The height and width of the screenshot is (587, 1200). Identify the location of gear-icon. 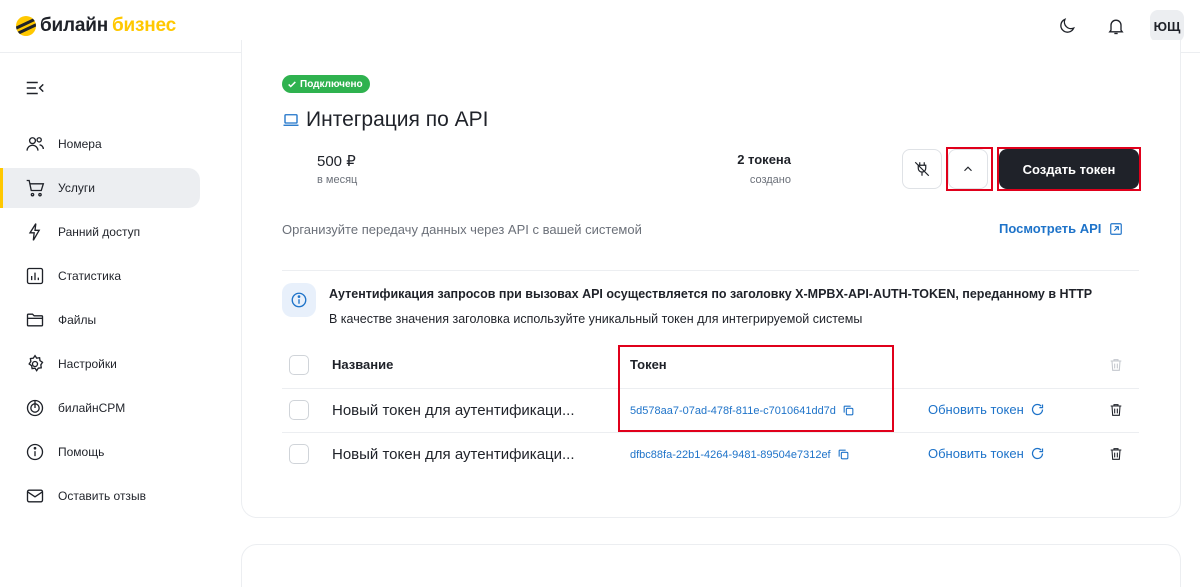
(35, 364).